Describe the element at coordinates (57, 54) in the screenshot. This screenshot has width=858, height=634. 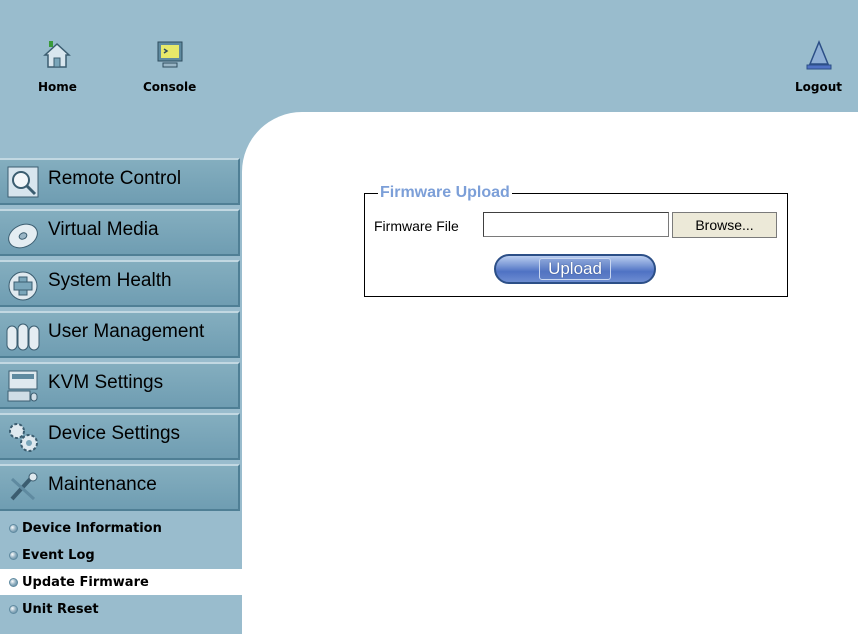
I see `home-icon` at that location.